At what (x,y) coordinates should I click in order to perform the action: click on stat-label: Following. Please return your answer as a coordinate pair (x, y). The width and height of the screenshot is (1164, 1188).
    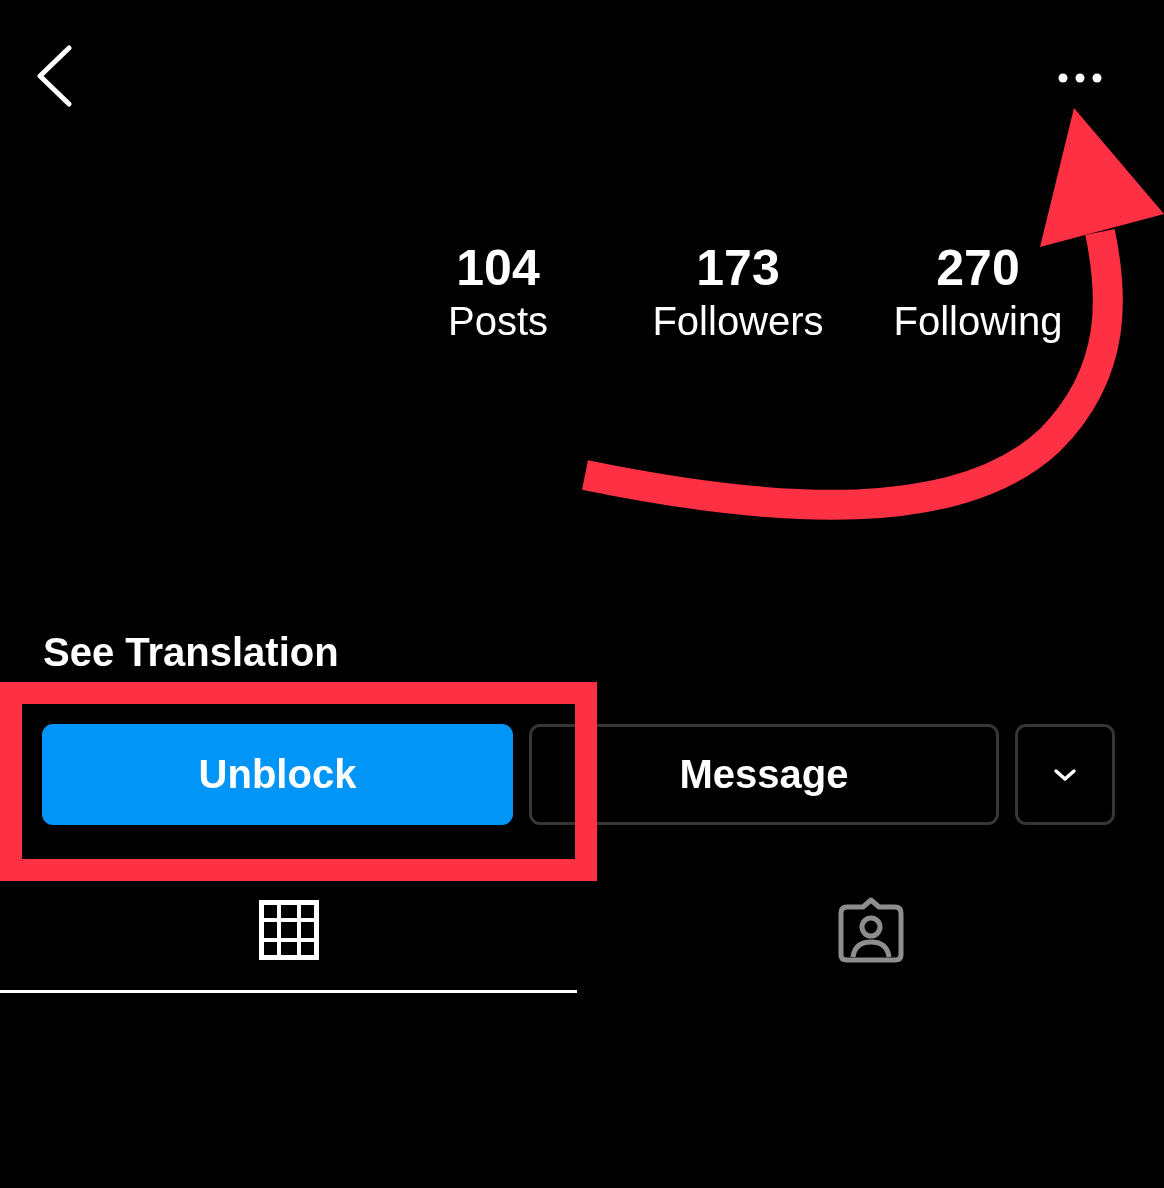
    Looking at the image, I should click on (978, 321).